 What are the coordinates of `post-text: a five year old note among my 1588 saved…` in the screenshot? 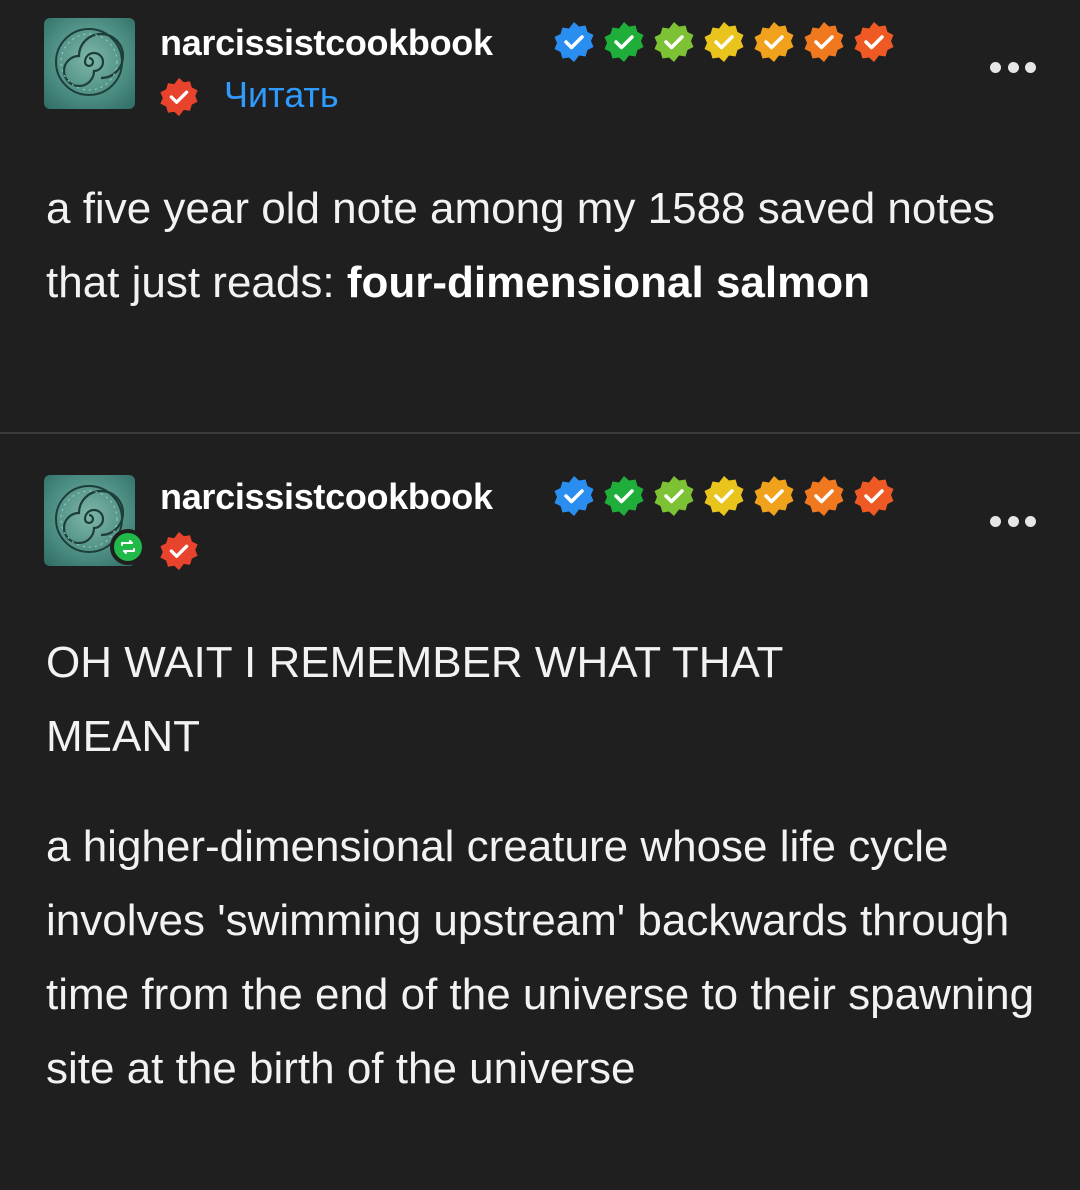 It's located at (541, 246).